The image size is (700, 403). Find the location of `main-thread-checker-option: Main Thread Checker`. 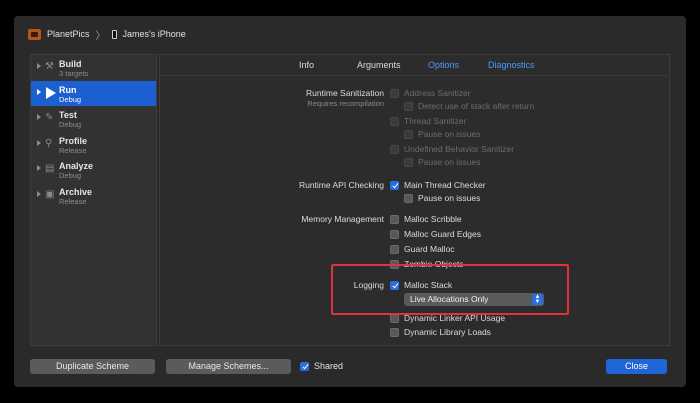

main-thread-checker-option: Main Thread Checker is located at coordinates (438, 185).